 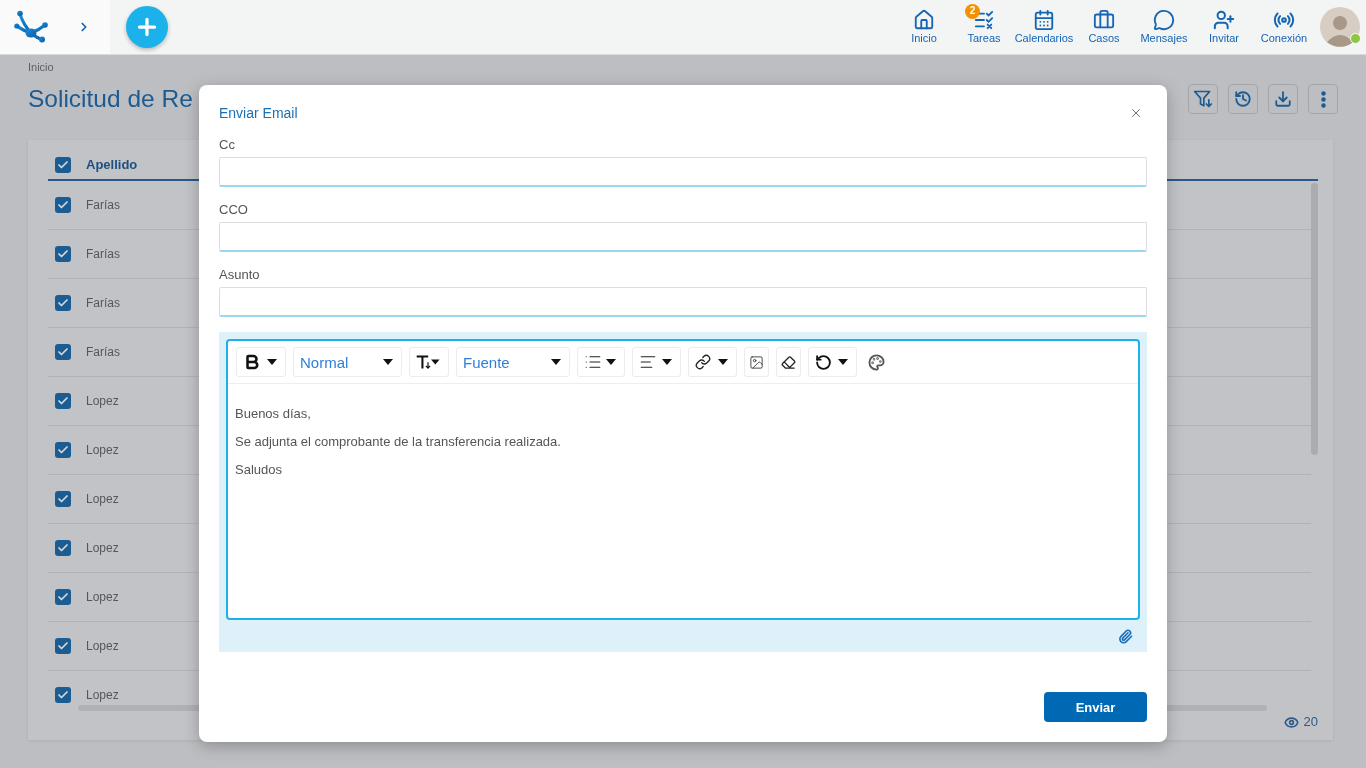 What do you see at coordinates (398, 442) in the screenshot?
I see `message-line: Se adjunta el comprobante de la transferencia realizada.` at bounding box center [398, 442].